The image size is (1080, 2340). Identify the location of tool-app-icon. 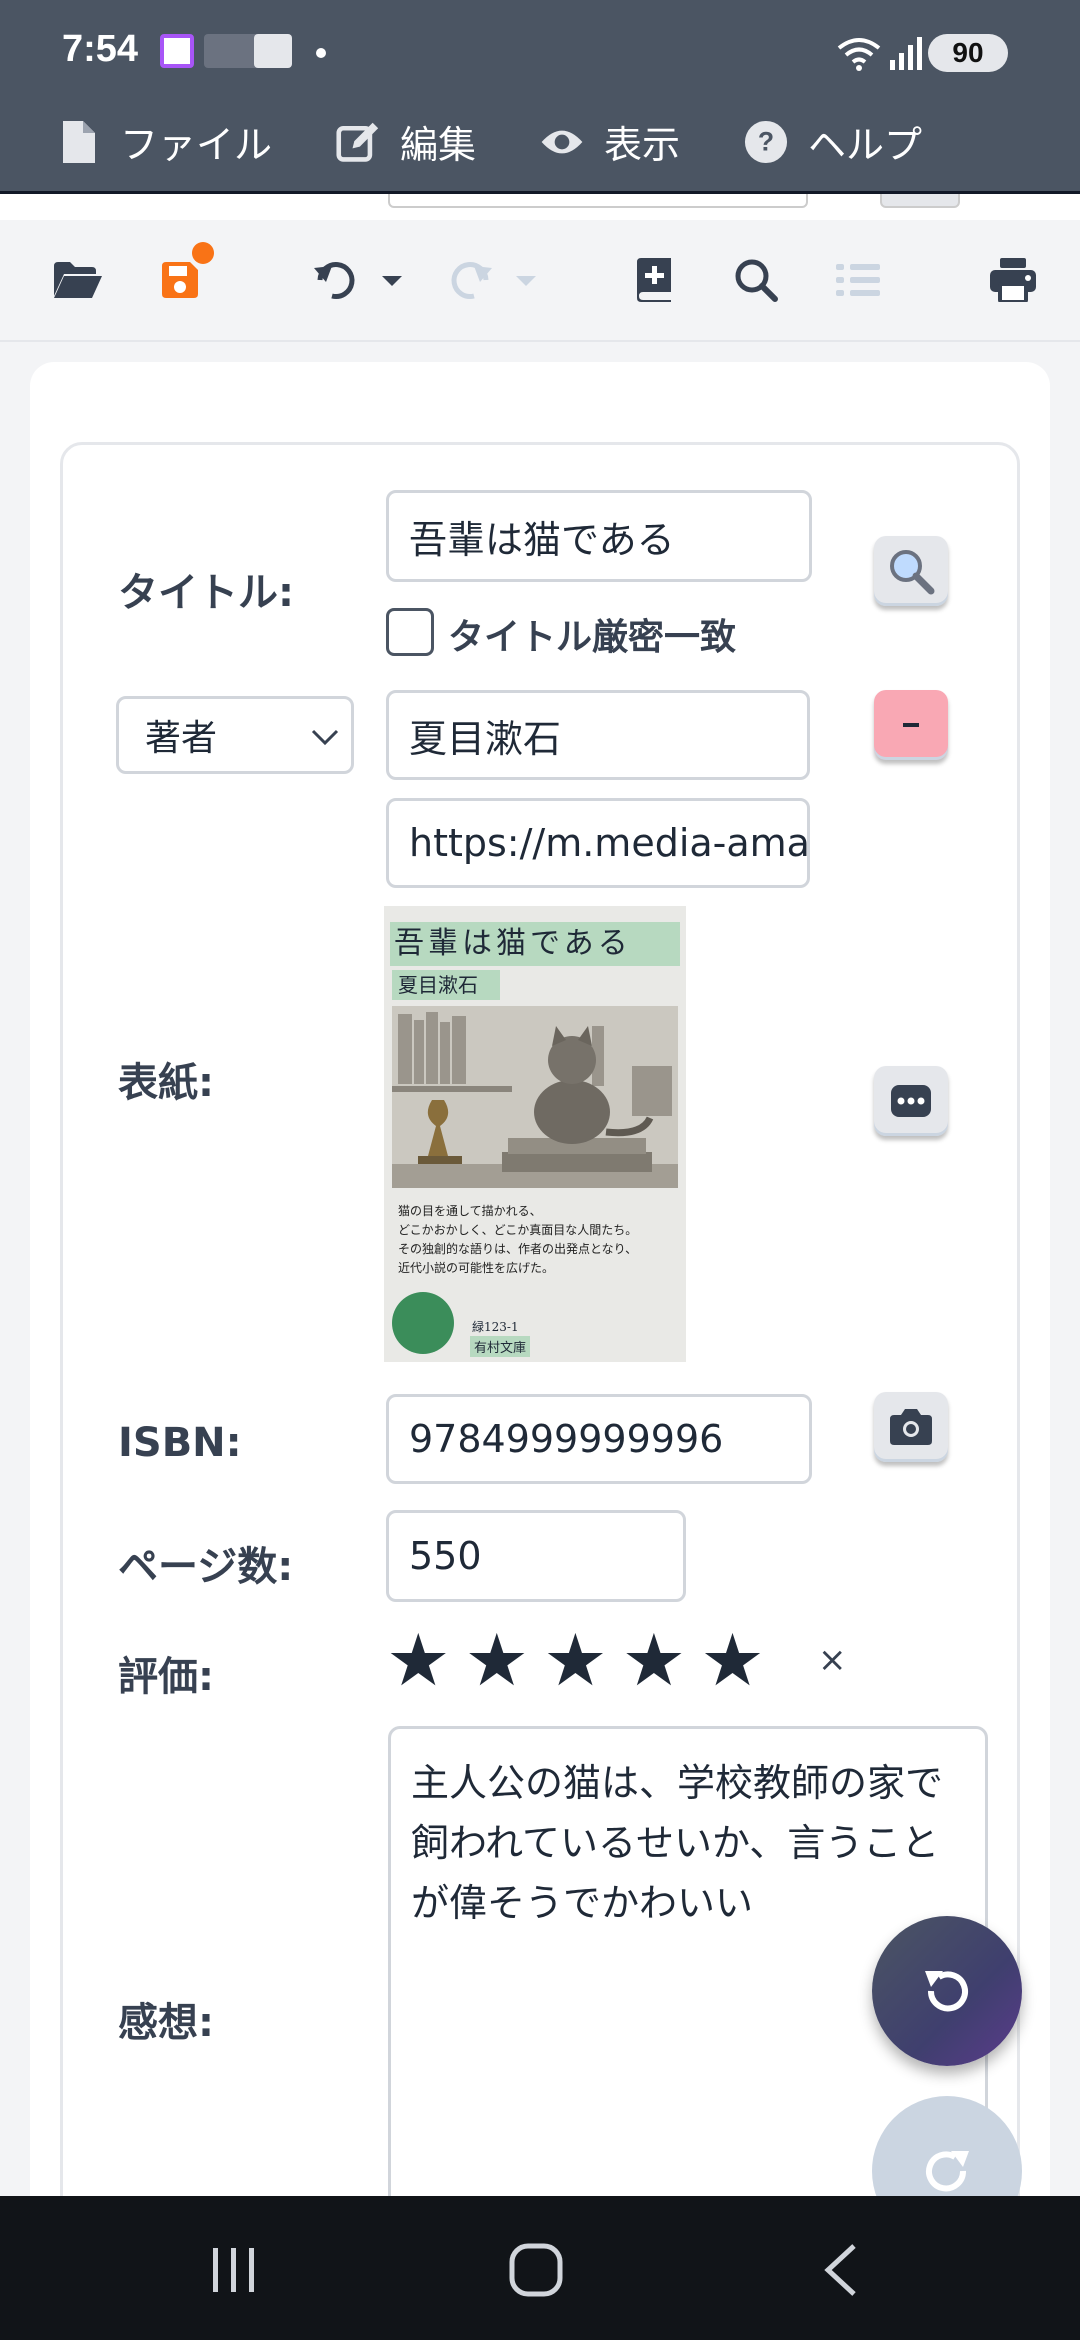
(273, 51).